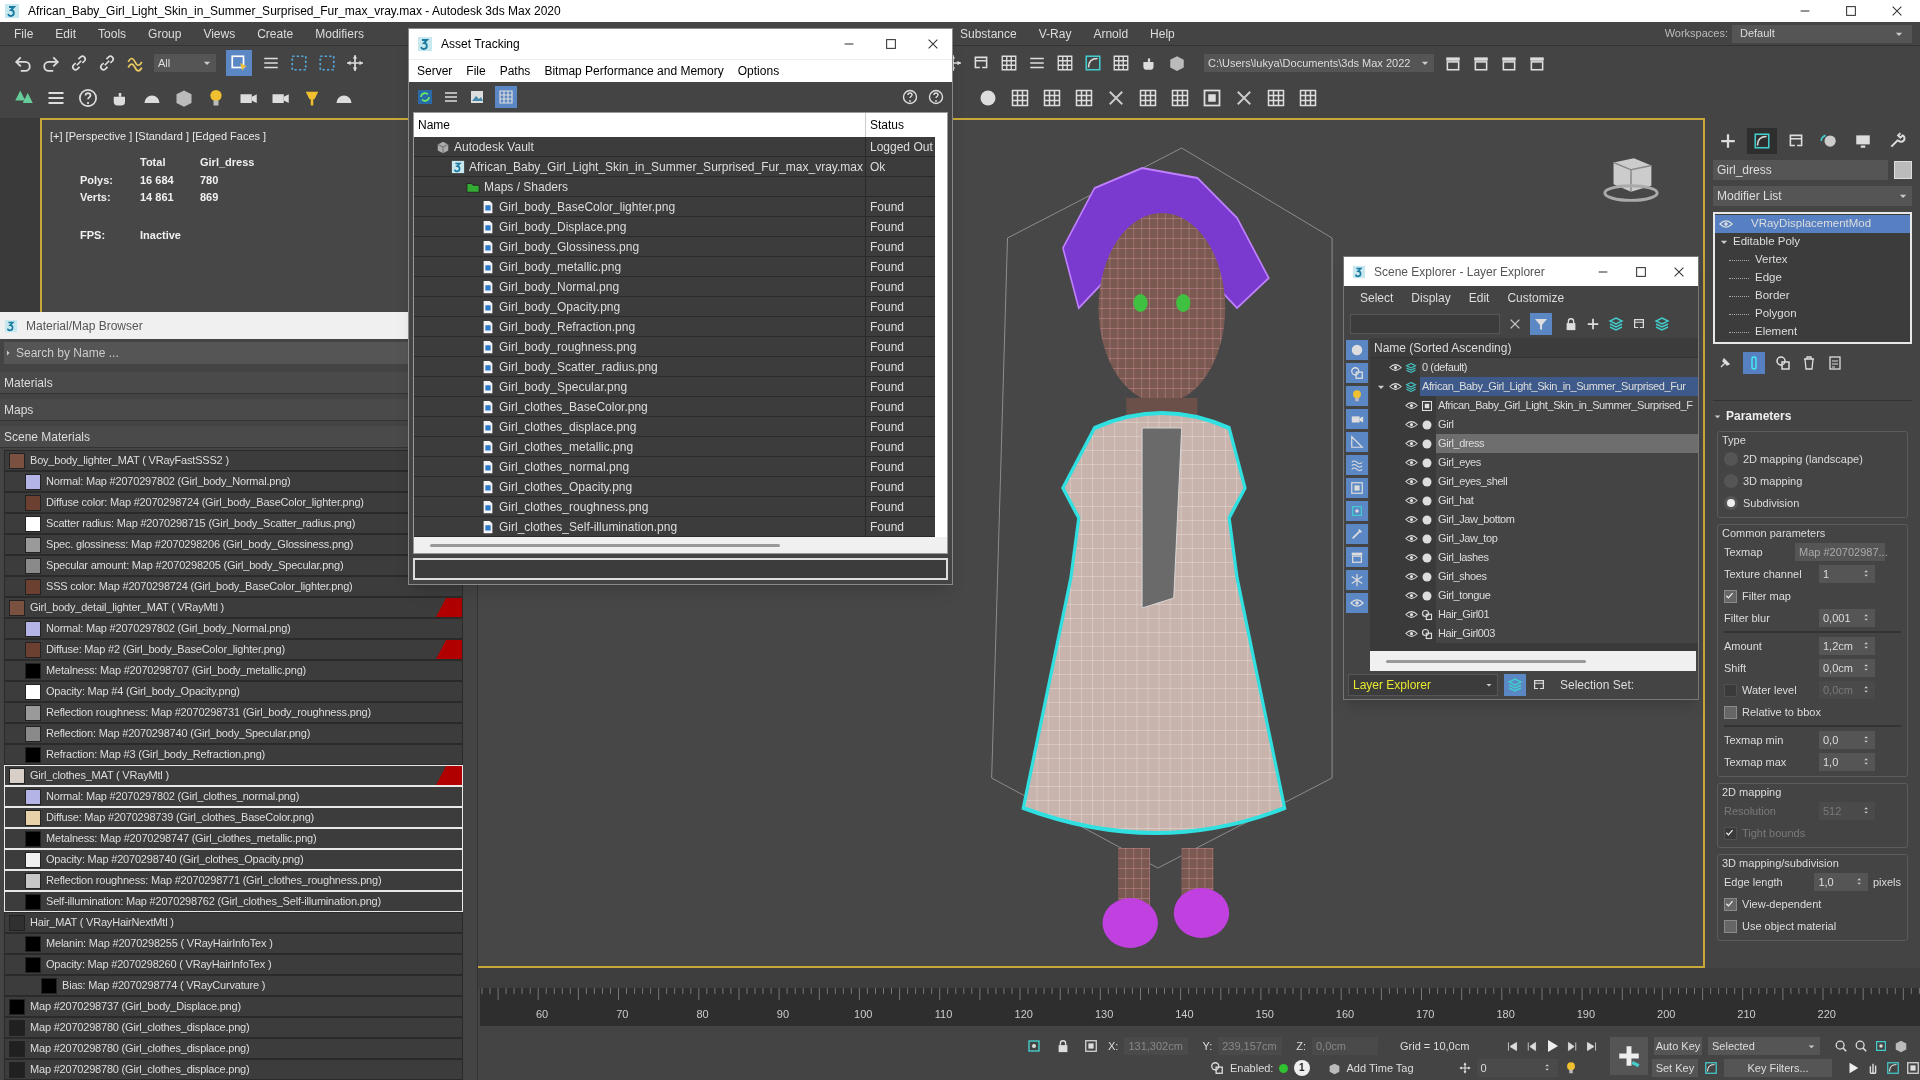 This screenshot has width=1920, height=1080. What do you see at coordinates (1217, 1068) in the screenshot?
I see `shield-icon` at bounding box center [1217, 1068].